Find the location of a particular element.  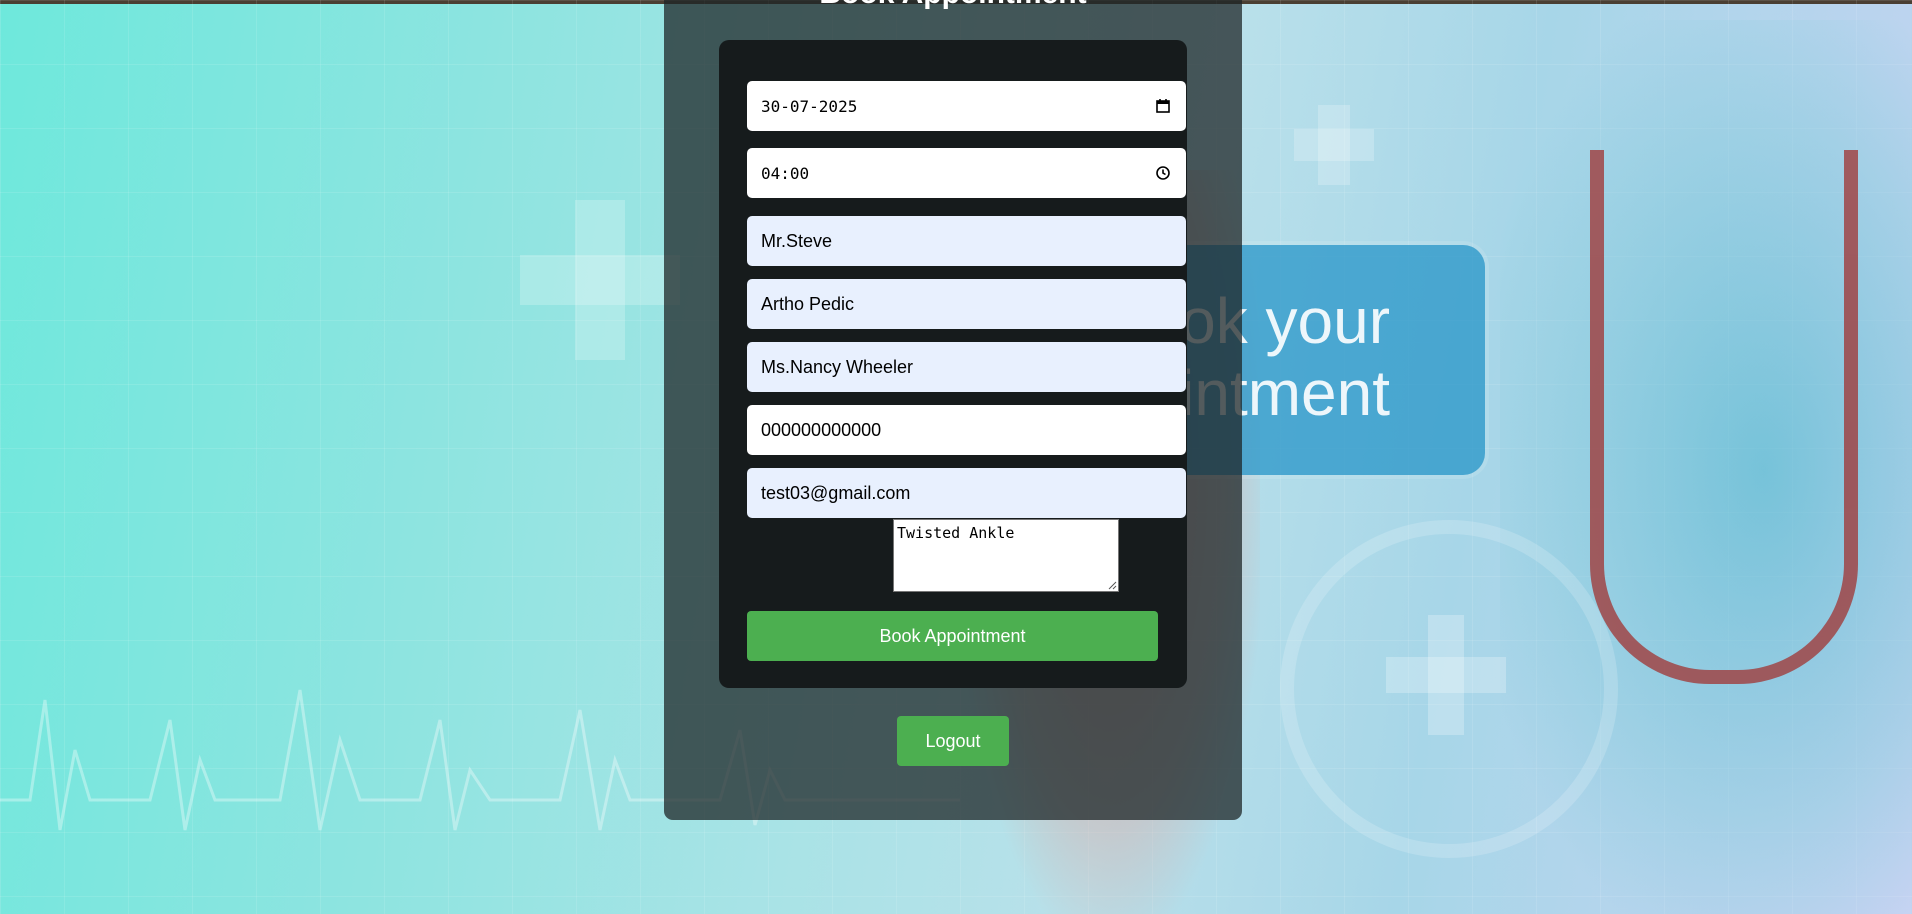

book-appointment-button: Book Appointment is located at coordinates (952, 636).